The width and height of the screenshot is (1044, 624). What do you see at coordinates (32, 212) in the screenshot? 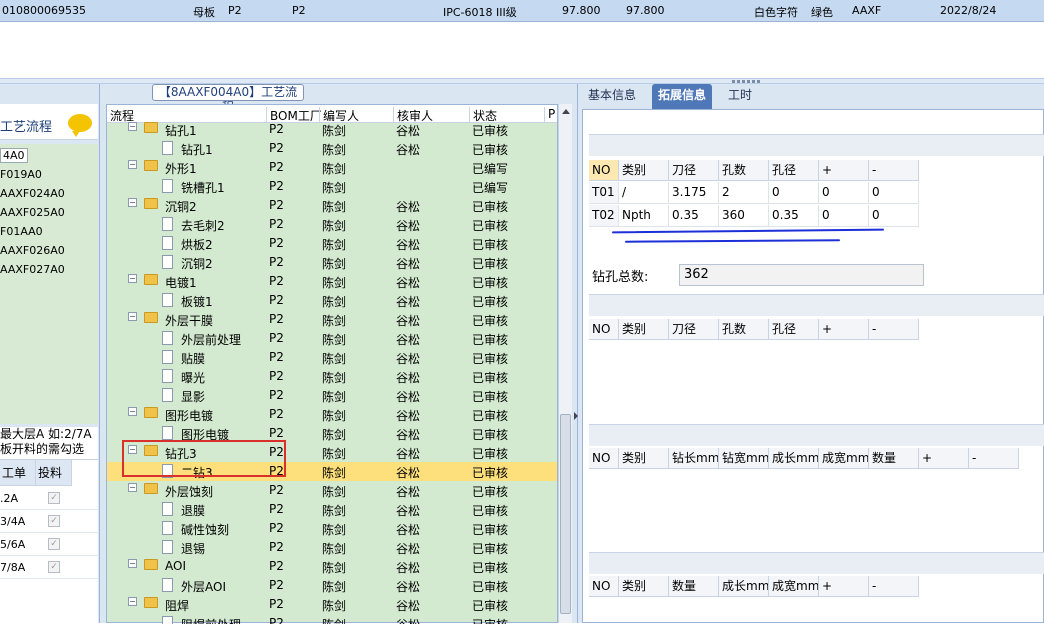
I see `list-item: AAXF025A0` at bounding box center [32, 212].